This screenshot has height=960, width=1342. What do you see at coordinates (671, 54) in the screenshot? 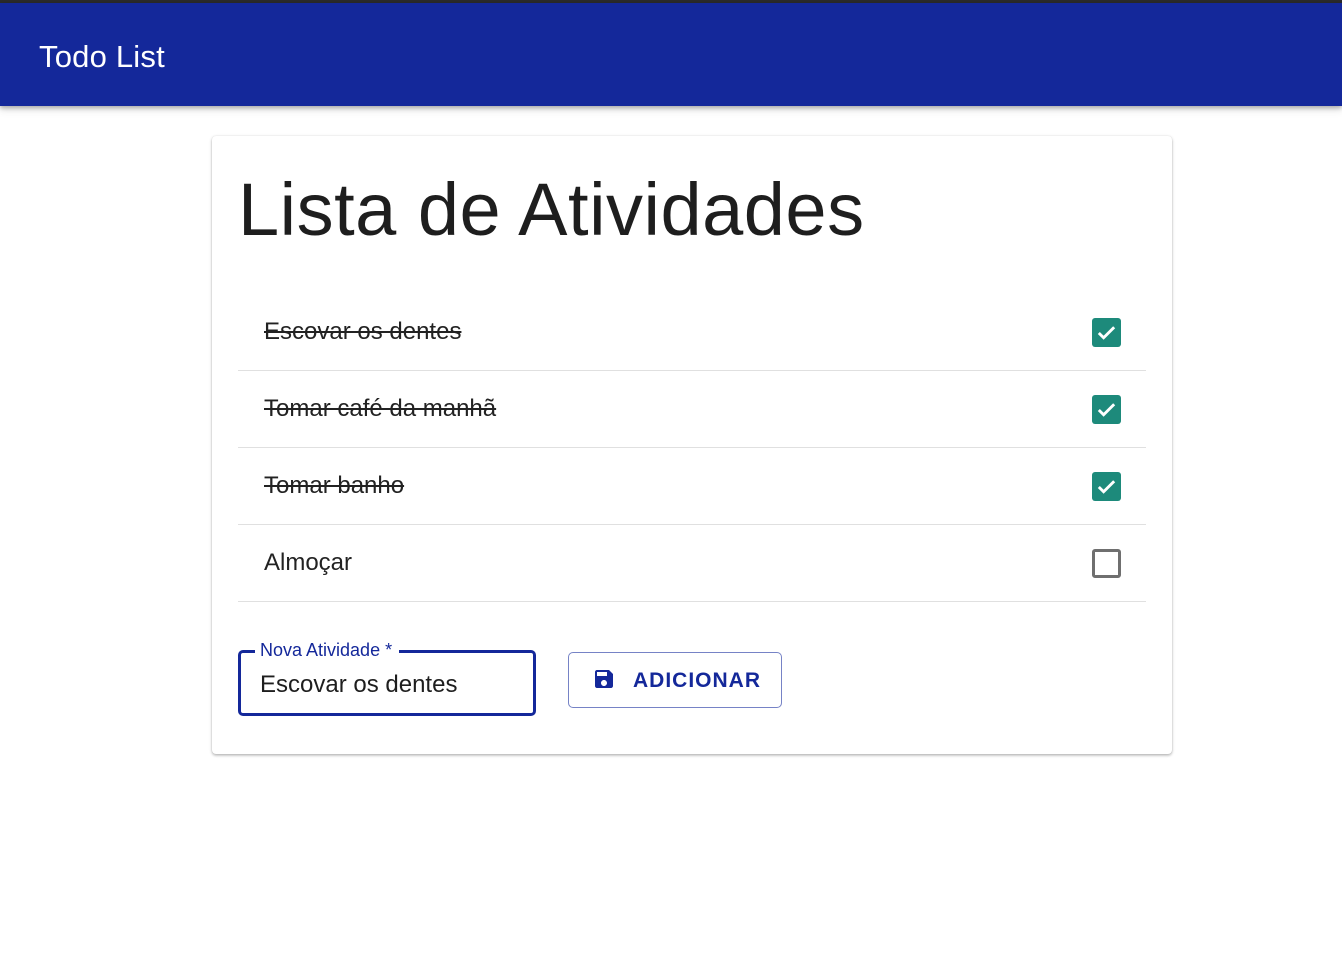
I see `app-bar: Todo List` at bounding box center [671, 54].